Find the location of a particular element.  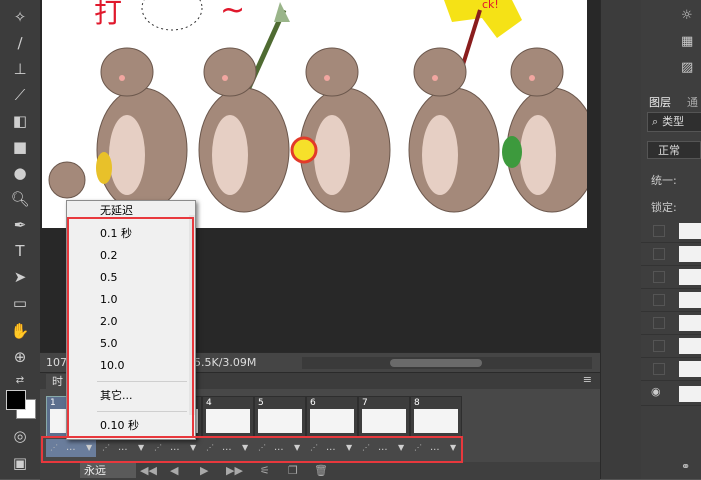

delay-row-highlight-box is located at coordinates (252, 449).